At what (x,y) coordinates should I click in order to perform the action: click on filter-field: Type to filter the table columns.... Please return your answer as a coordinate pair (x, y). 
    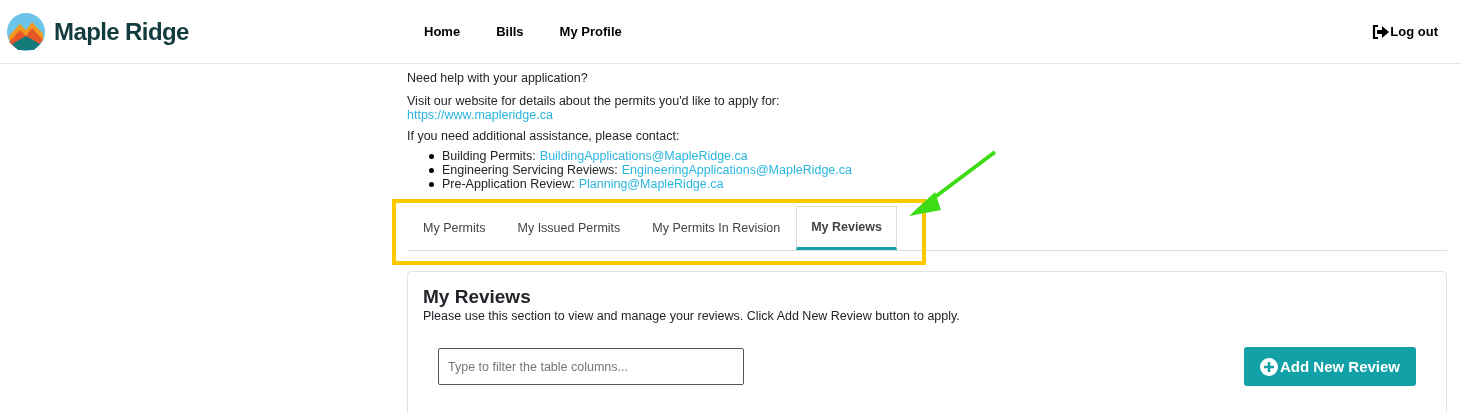
    Looking at the image, I should click on (591, 366).